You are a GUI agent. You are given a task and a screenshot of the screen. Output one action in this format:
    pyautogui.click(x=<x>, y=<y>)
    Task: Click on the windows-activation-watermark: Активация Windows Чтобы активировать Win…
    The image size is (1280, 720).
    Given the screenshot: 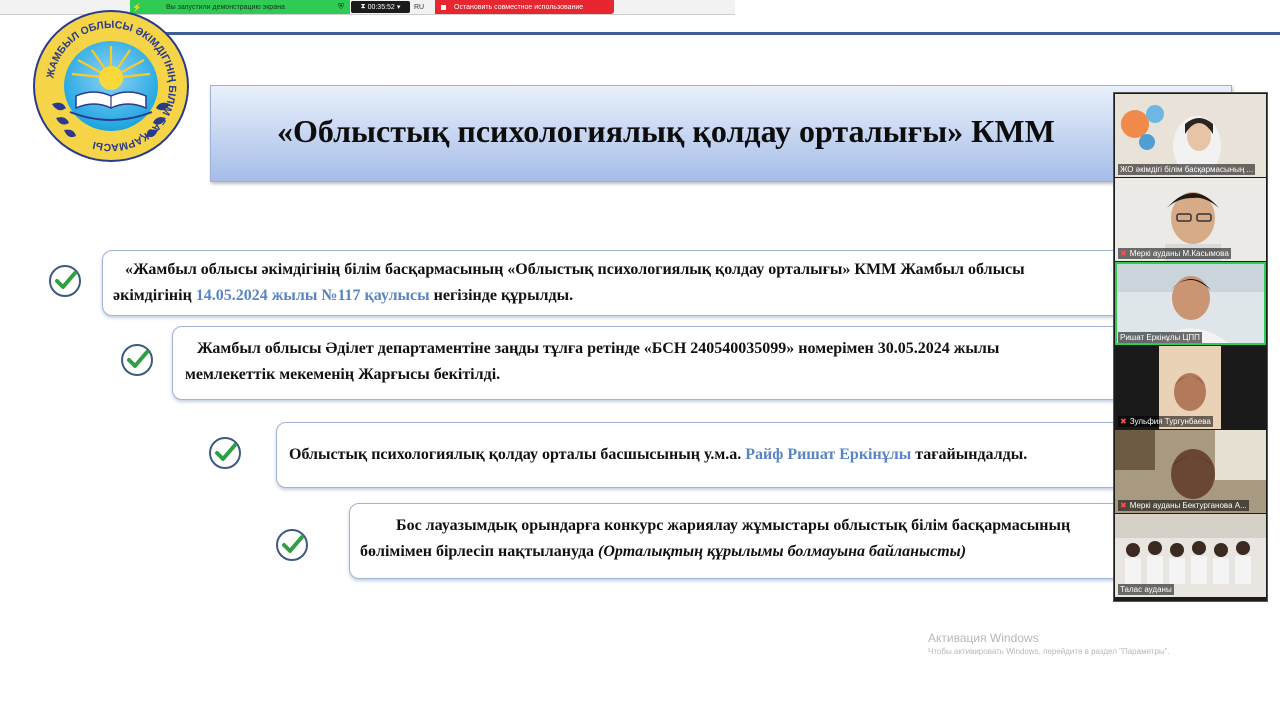 What is the action you would take?
    pyautogui.click(x=1049, y=645)
    